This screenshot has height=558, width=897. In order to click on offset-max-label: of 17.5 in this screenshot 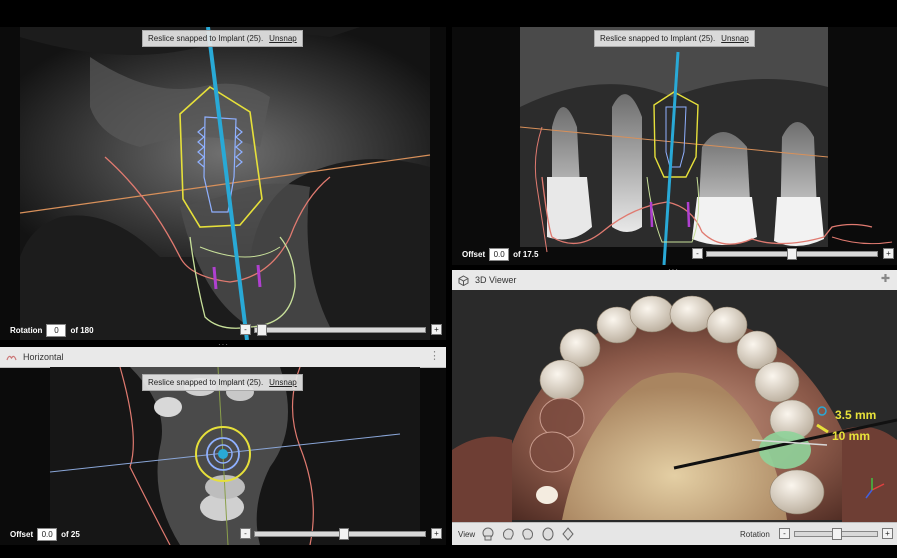, I will do `click(526, 254)`.